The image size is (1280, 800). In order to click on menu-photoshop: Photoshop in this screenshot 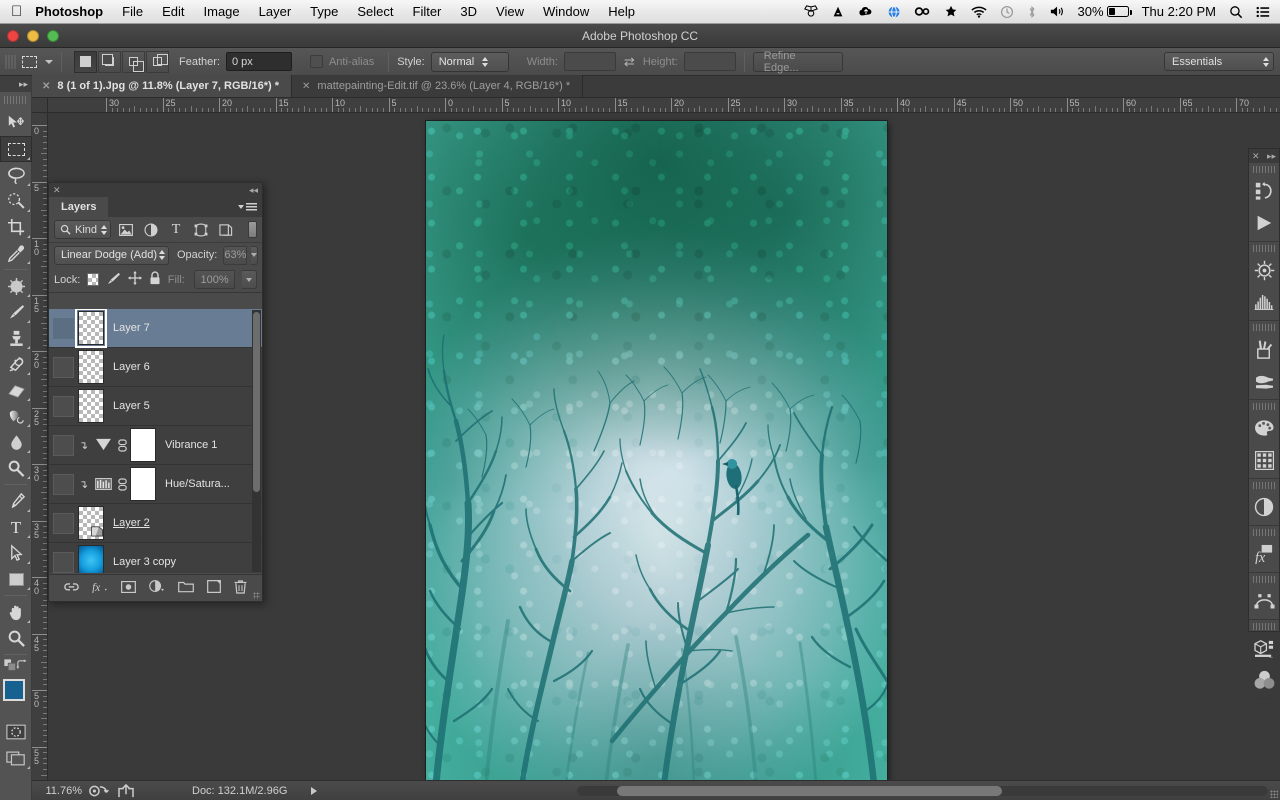, I will do `click(69, 11)`.